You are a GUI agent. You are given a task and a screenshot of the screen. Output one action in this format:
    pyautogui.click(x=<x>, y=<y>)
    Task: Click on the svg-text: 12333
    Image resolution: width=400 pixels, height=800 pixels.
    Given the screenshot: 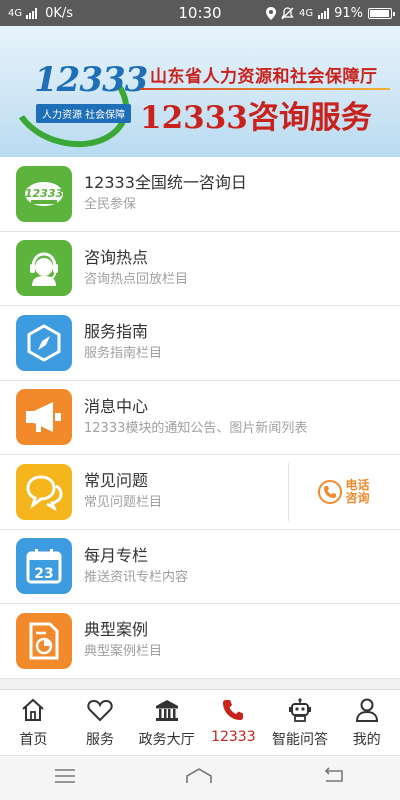 What is the action you would take?
    pyautogui.click(x=44, y=193)
    